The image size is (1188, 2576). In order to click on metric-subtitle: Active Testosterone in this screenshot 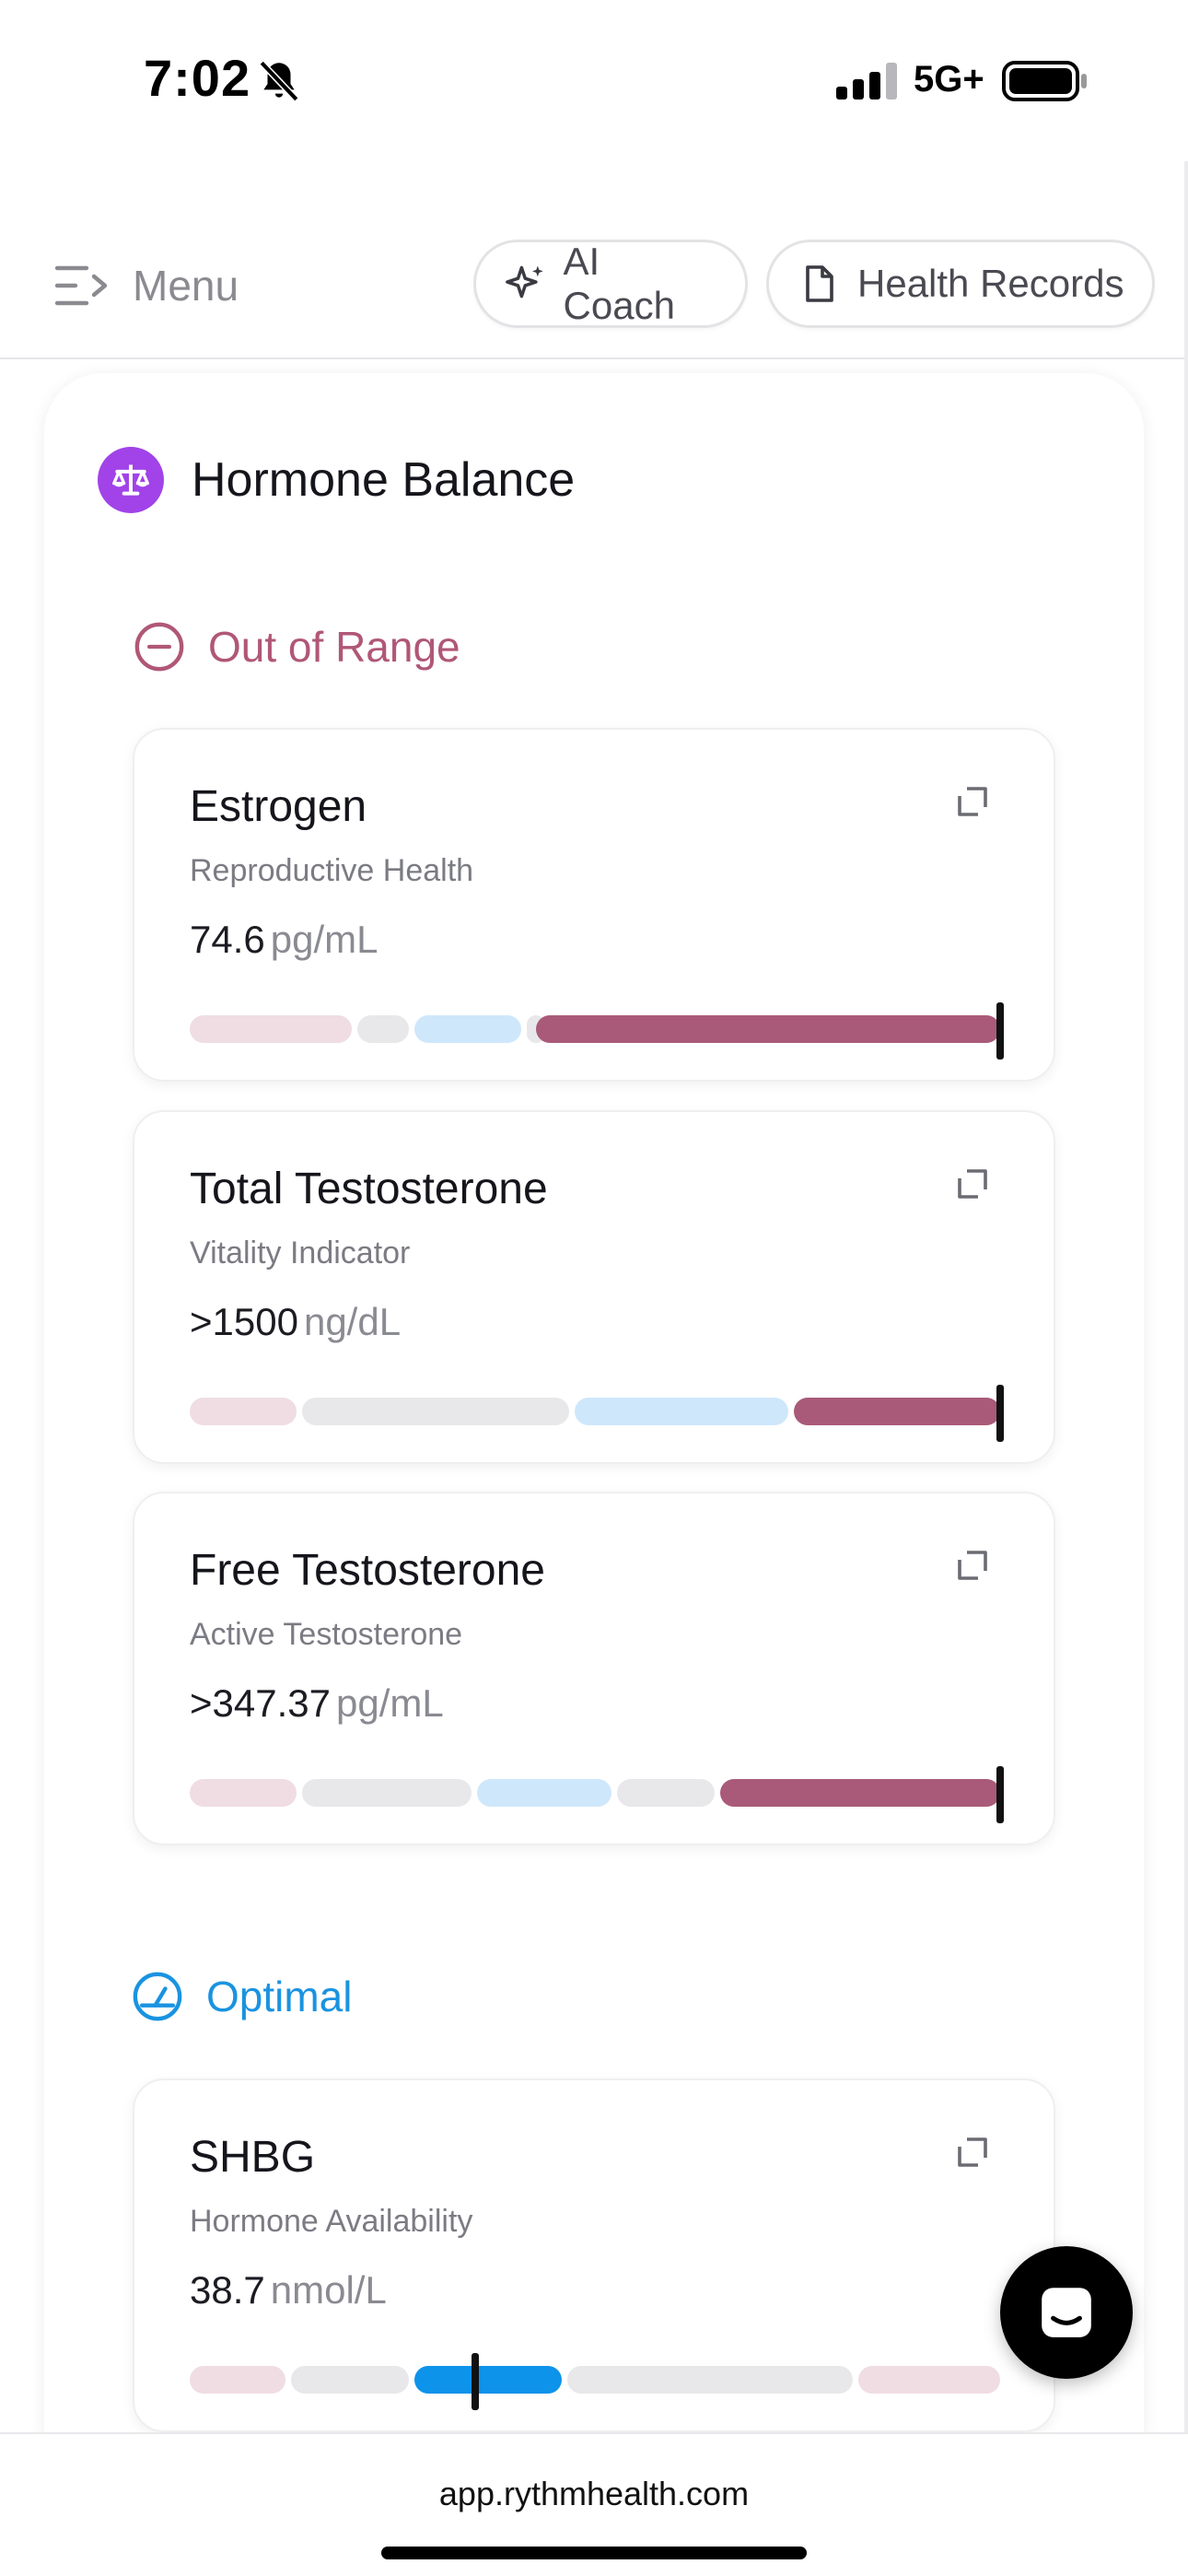, I will do `click(326, 1634)`.